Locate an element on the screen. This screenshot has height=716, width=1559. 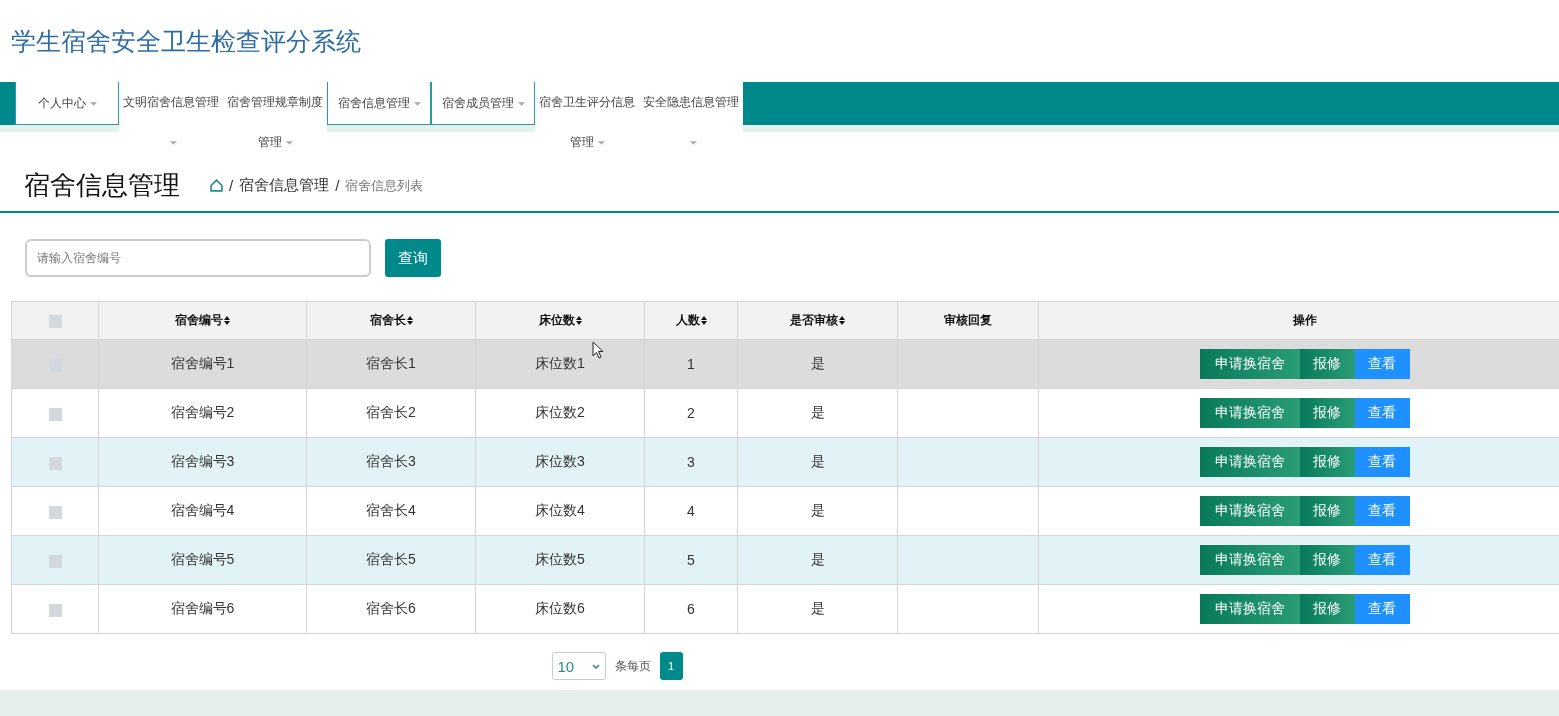
table-cell: 宿舍长5 is located at coordinates (391, 559).